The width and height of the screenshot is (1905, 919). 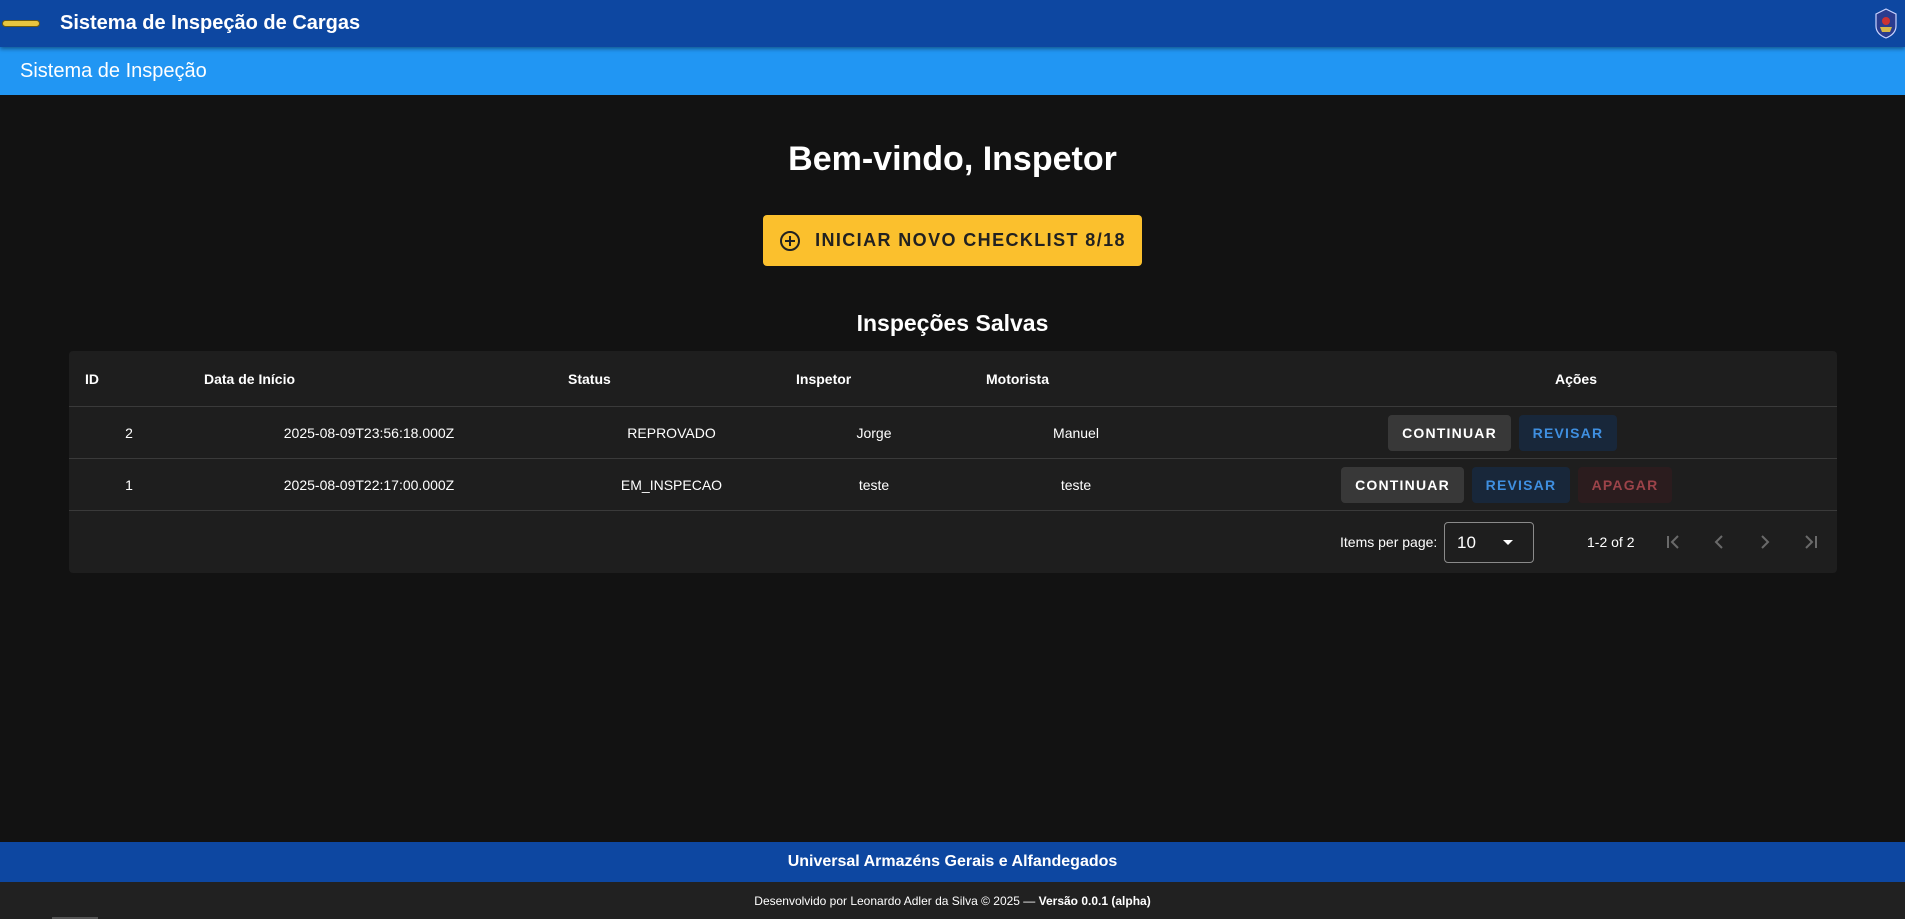 What do you see at coordinates (970, 240) in the screenshot?
I see `new-checklist-label: INICIAR NOVO CHECKLIST 8/18` at bounding box center [970, 240].